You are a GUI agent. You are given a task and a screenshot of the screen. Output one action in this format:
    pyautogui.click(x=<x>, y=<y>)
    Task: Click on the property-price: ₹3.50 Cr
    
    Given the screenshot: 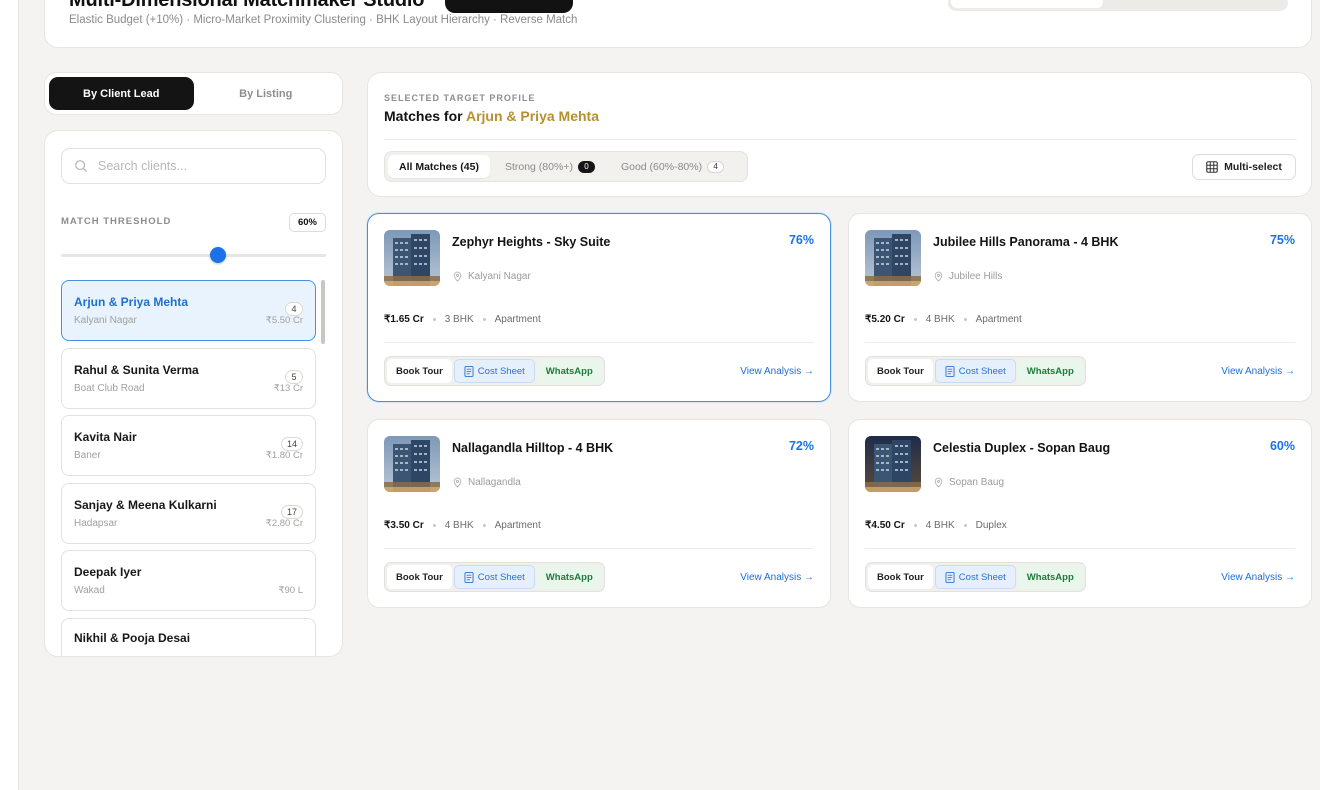 What is the action you would take?
    pyautogui.click(x=404, y=525)
    